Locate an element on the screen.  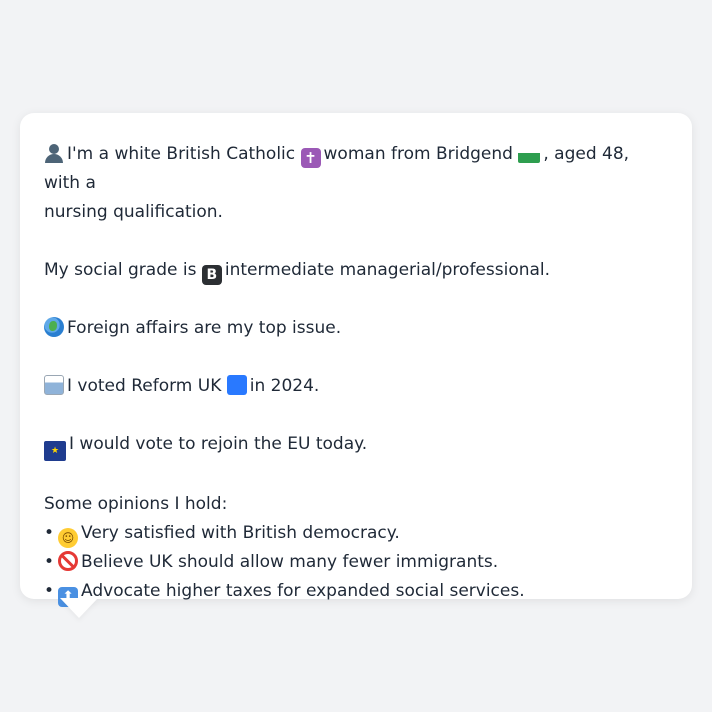
issue-text: Foreign affairs are my top issue. is located at coordinates (204, 328).